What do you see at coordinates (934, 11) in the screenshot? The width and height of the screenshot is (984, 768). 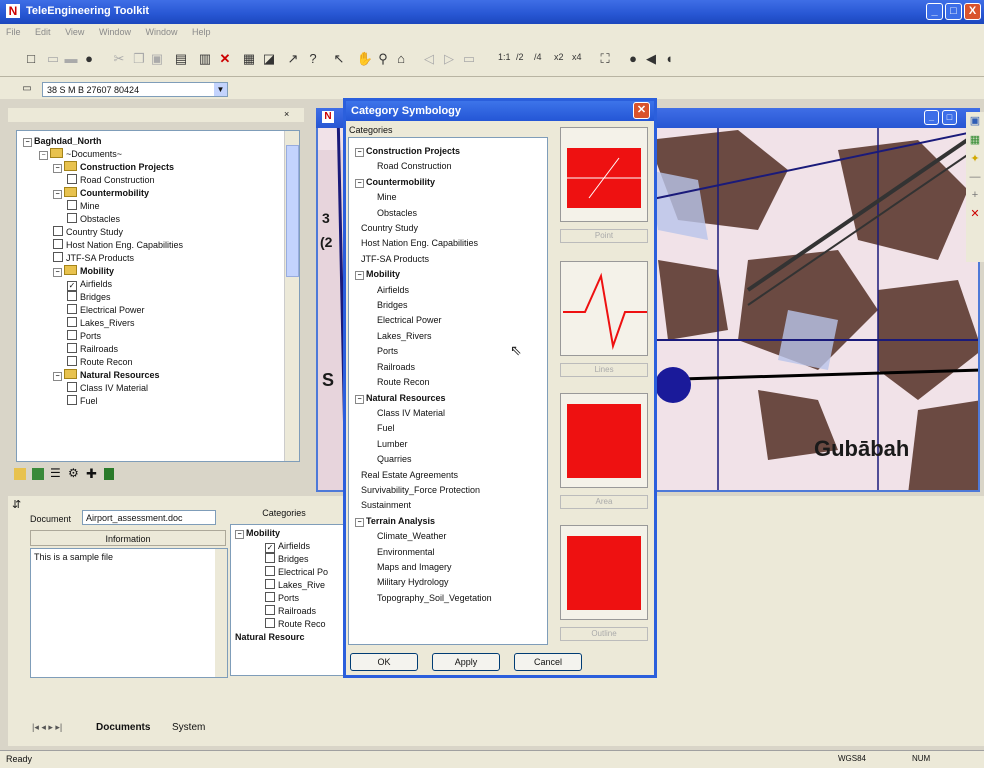 I see `minimize-button: _` at bounding box center [934, 11].